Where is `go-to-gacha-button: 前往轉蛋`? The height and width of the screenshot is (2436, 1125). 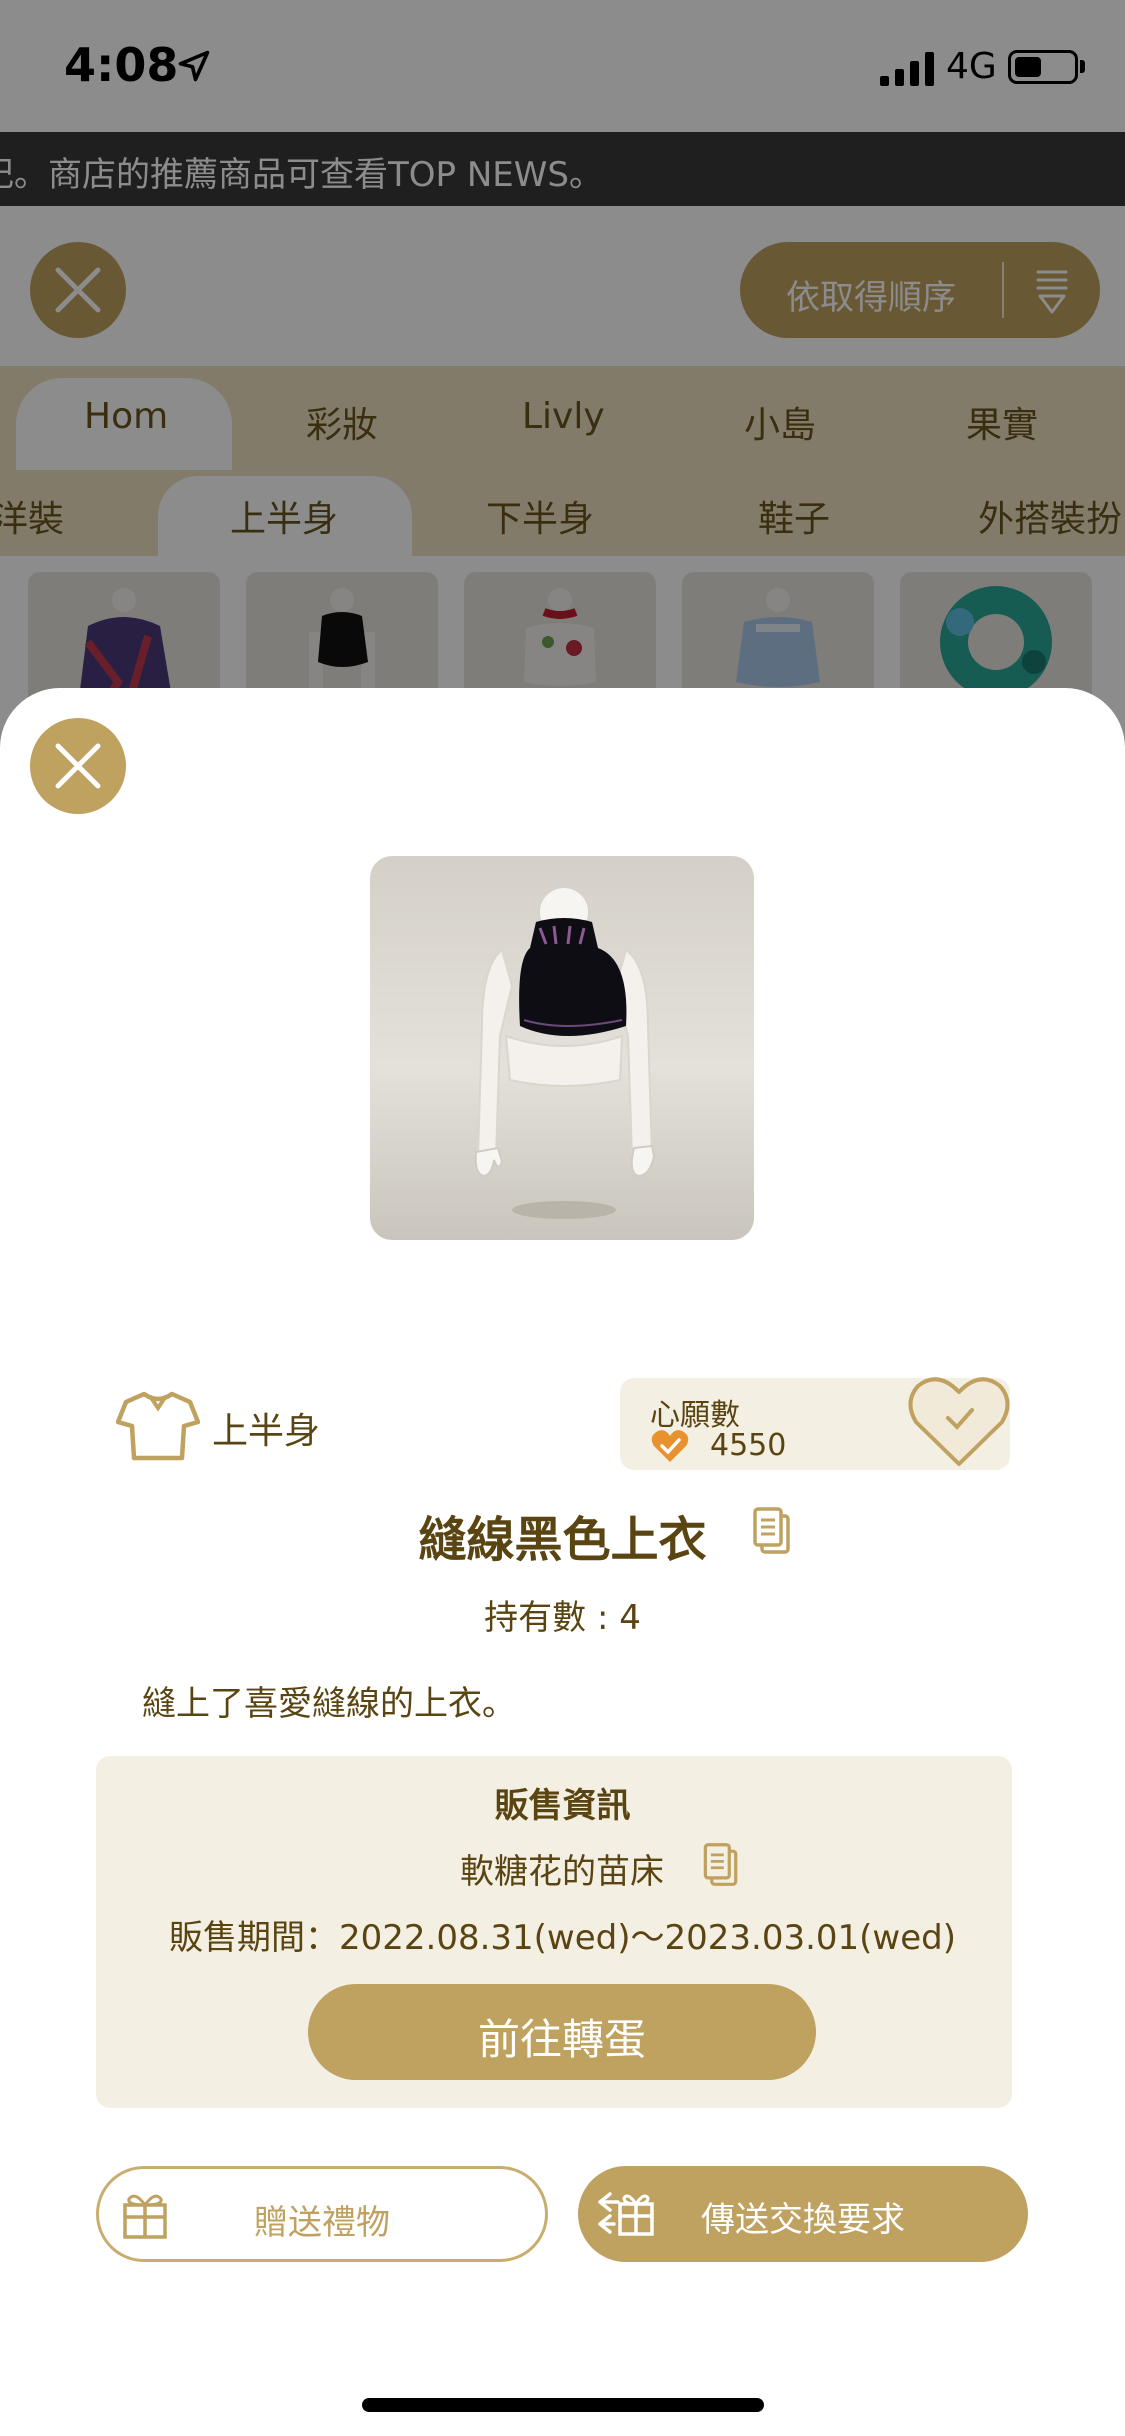
go-to-gacha-button: 前往轉蛋 is located at coordinates (562, 2032).